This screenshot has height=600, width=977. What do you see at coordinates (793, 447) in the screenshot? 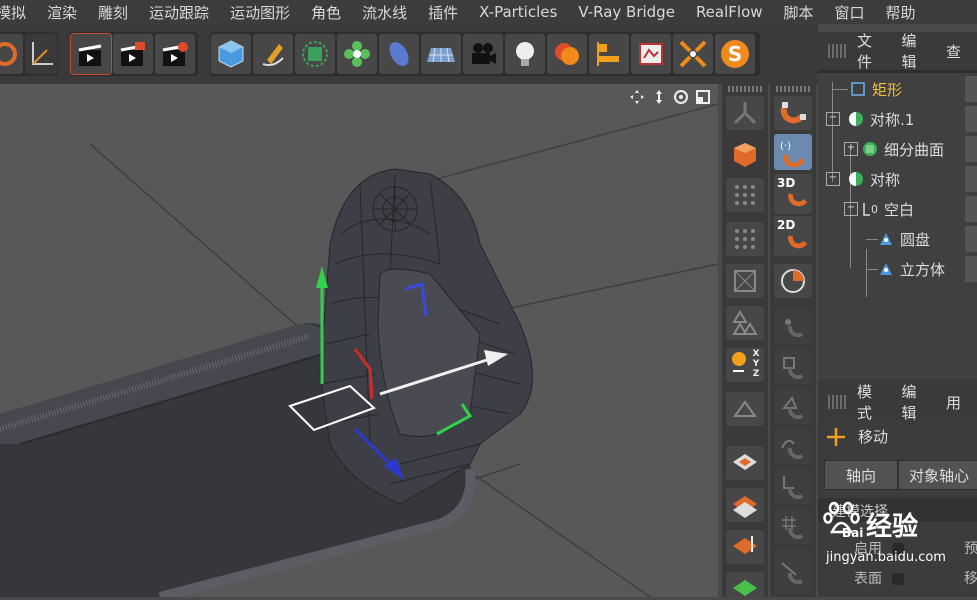
I see `snap-spline-button` at bounding box center [793, 447].